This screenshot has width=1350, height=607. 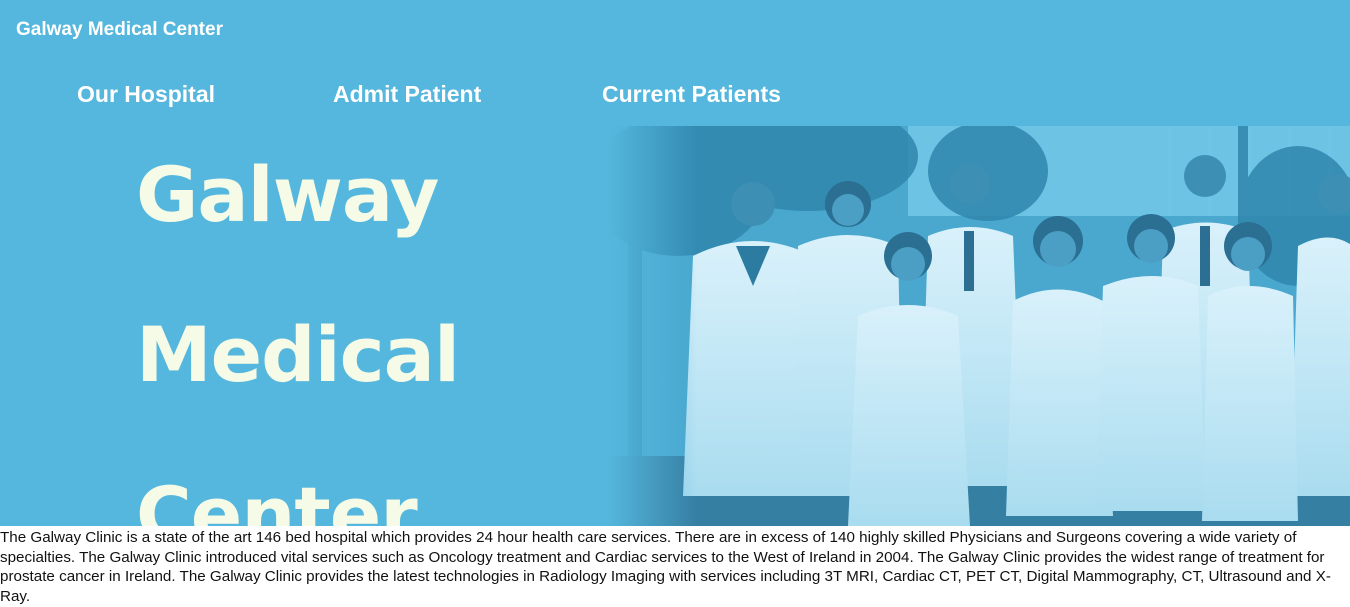 I want to click on headline-line-2: Medical, so click(x=298, y=354).